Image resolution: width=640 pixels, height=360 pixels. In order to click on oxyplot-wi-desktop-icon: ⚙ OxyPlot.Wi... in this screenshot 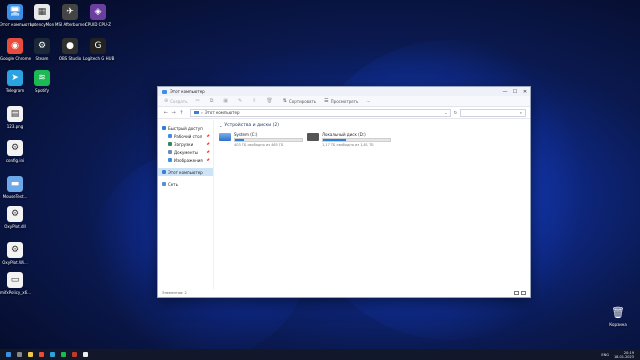, I will do `click(15, 253)`.